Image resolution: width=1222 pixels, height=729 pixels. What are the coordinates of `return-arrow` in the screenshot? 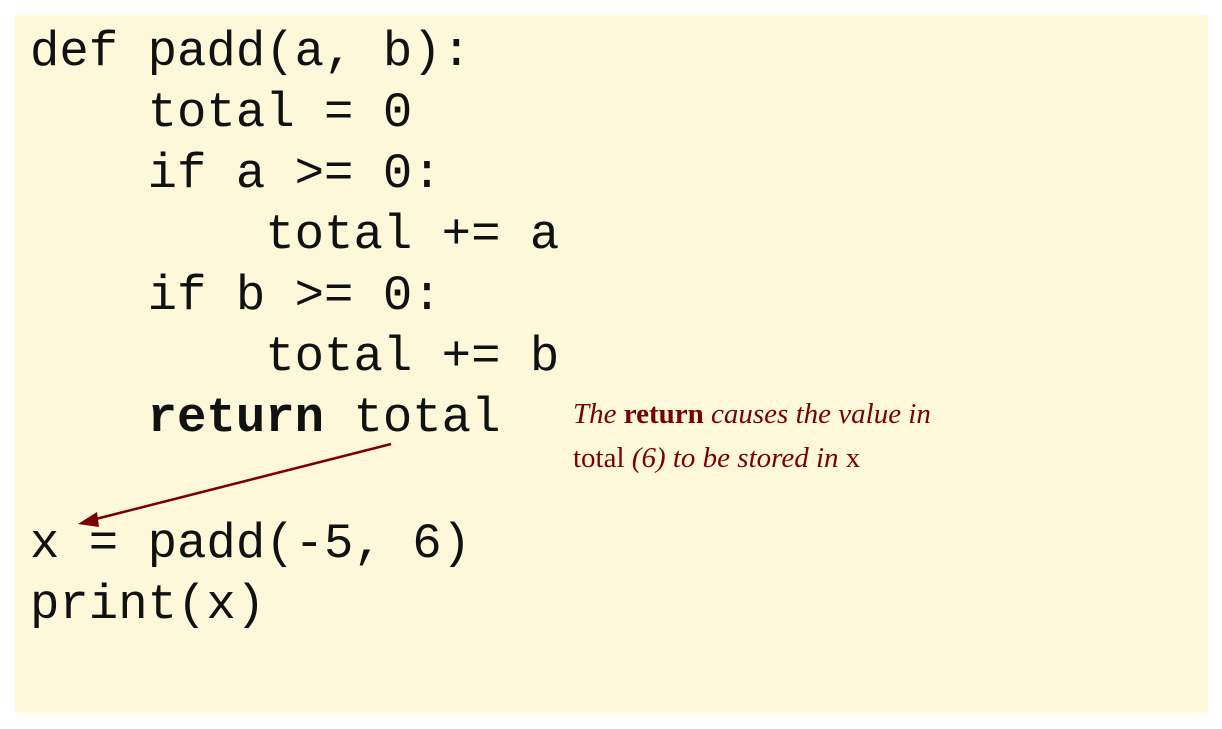 It's located at (235, 484).